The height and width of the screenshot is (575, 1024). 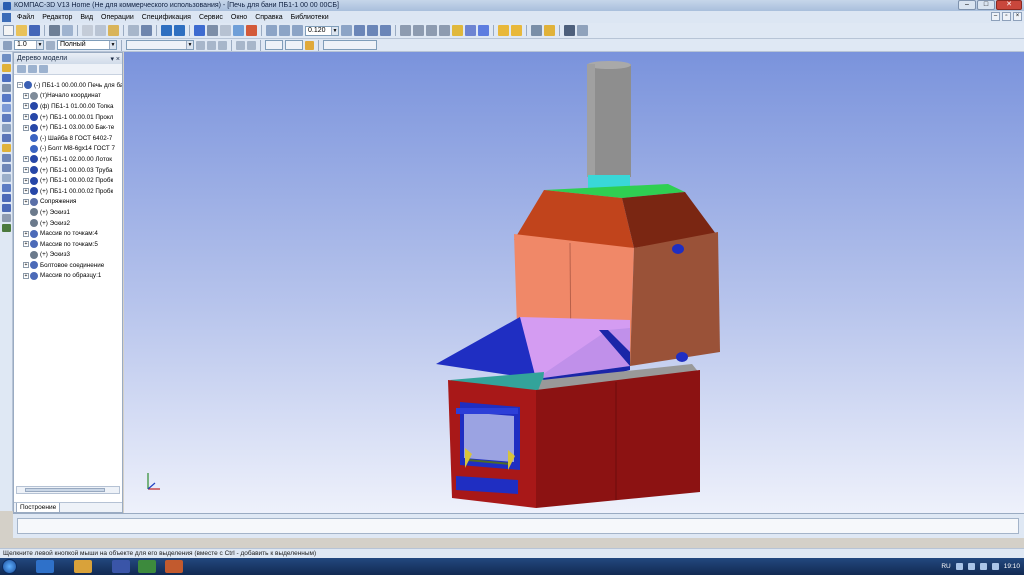 What do you see at coordinates (68, 233) in the screenshot?
I see `tree-item: + Массив по точкам:4` at bounding box center [68, 233].